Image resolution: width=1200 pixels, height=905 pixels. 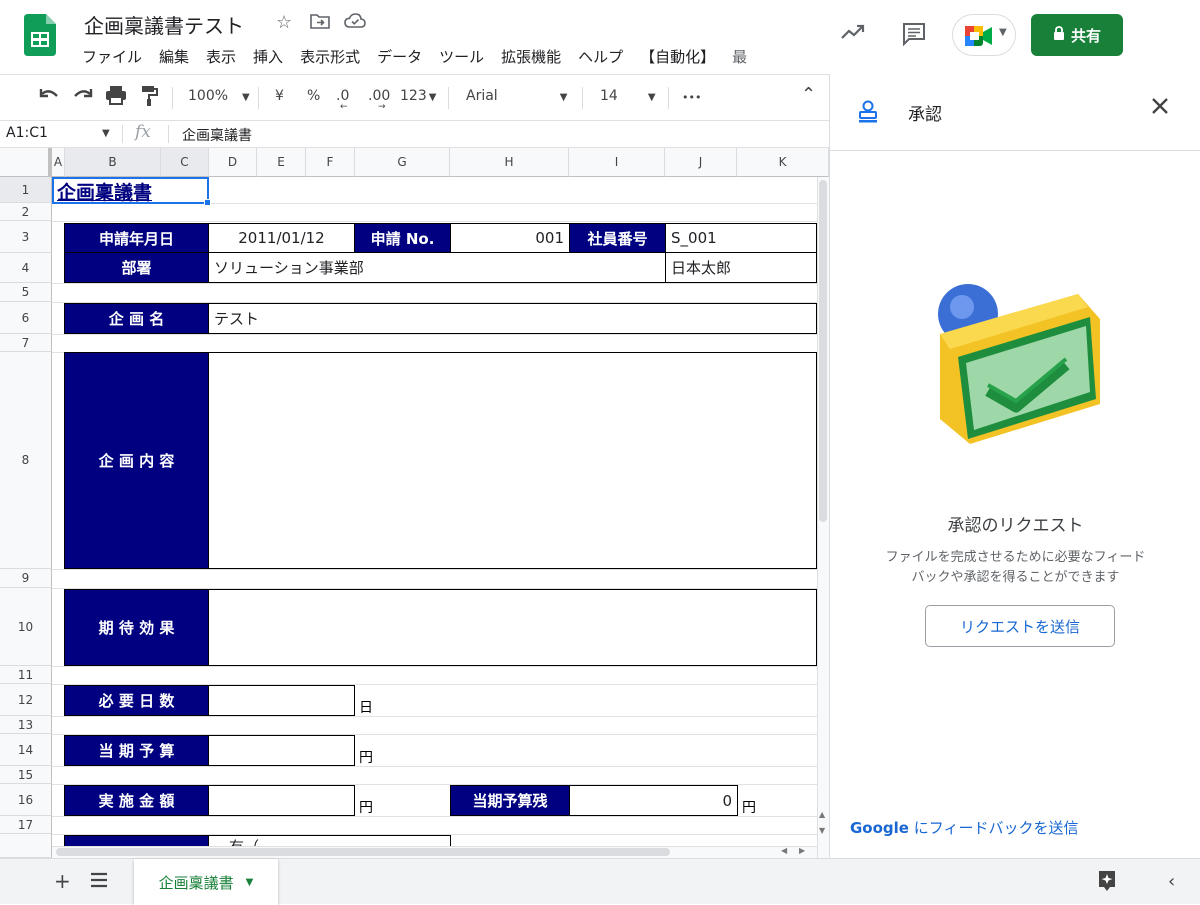 What do you see at coordinates (83, 97) in the screenshot?
I see `redo-icon` at bounding box center [83, 97].